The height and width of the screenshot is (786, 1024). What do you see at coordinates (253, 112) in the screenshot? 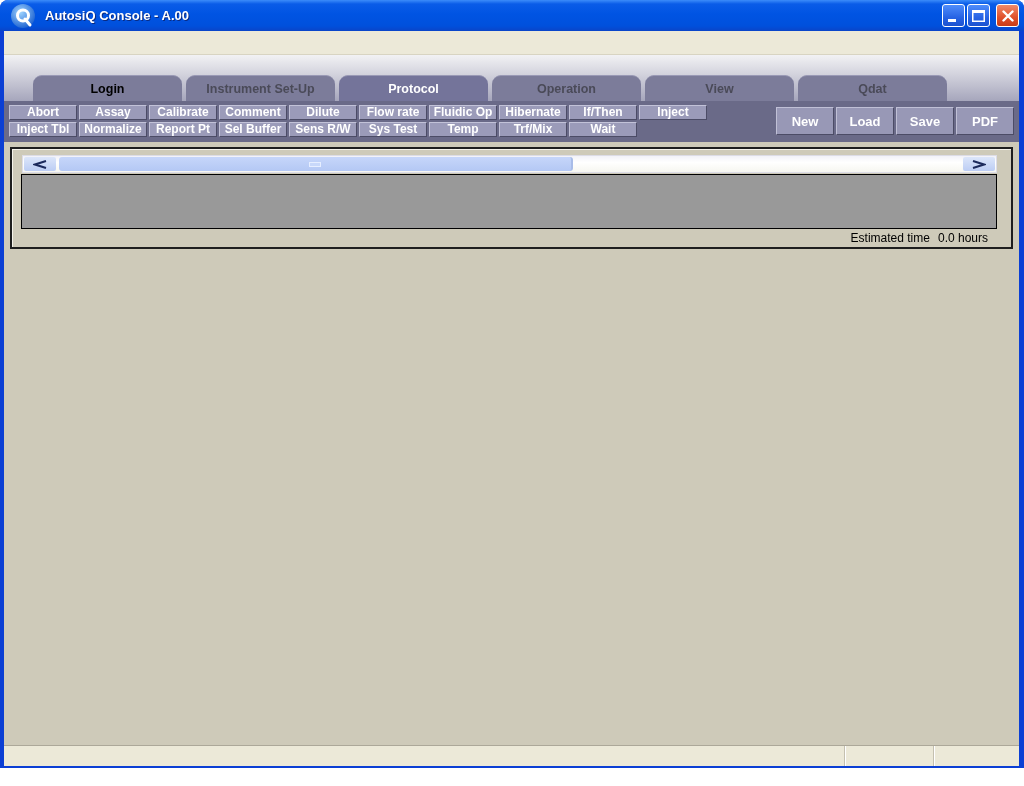
I see `command-button: Comment` at bounding box center [253, 112].